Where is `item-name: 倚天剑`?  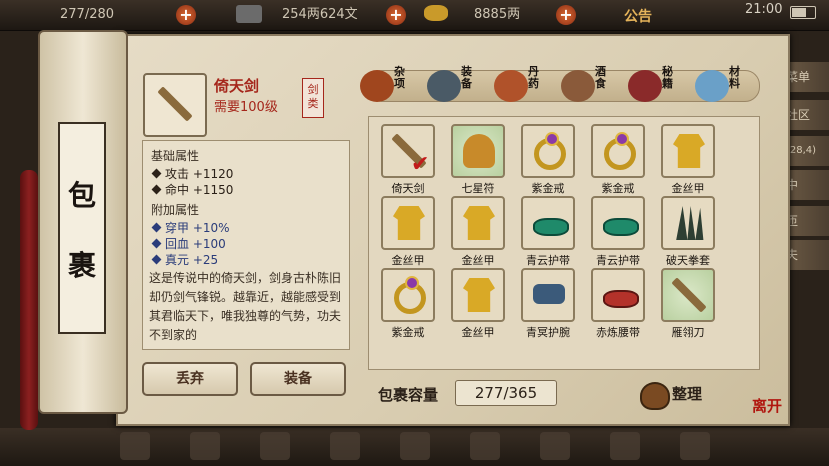 item-name: 倚天剑 is located at coordinates (237, 86).